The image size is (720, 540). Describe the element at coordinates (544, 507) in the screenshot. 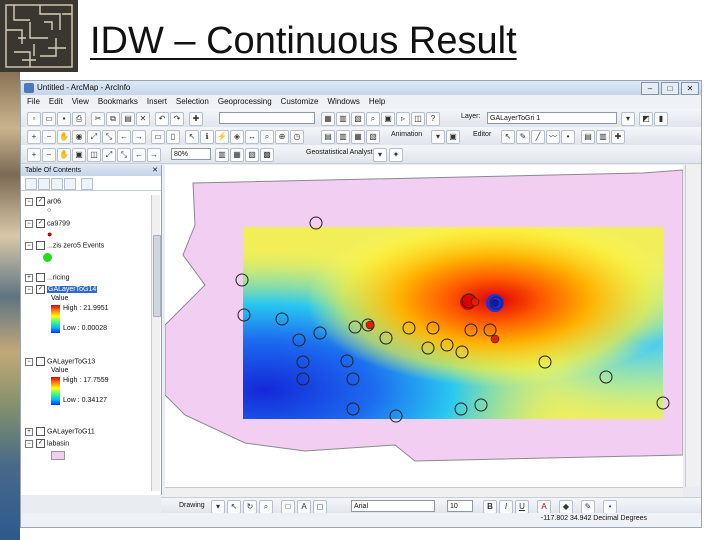

I see `font-color-button: A` at that location.